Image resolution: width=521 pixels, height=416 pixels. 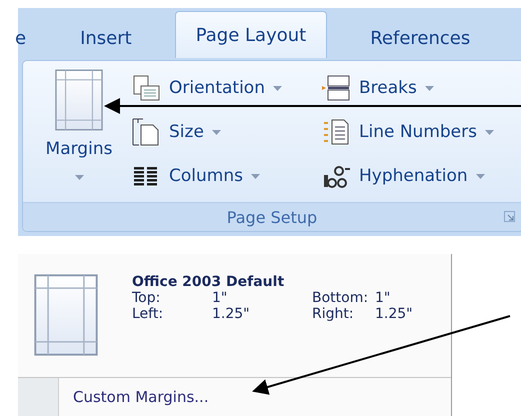 What do you see at coordinates (223, 132) in the screenshot?
I see `ribbon-dropdown-button: Size` at bounding box center [223, 132].